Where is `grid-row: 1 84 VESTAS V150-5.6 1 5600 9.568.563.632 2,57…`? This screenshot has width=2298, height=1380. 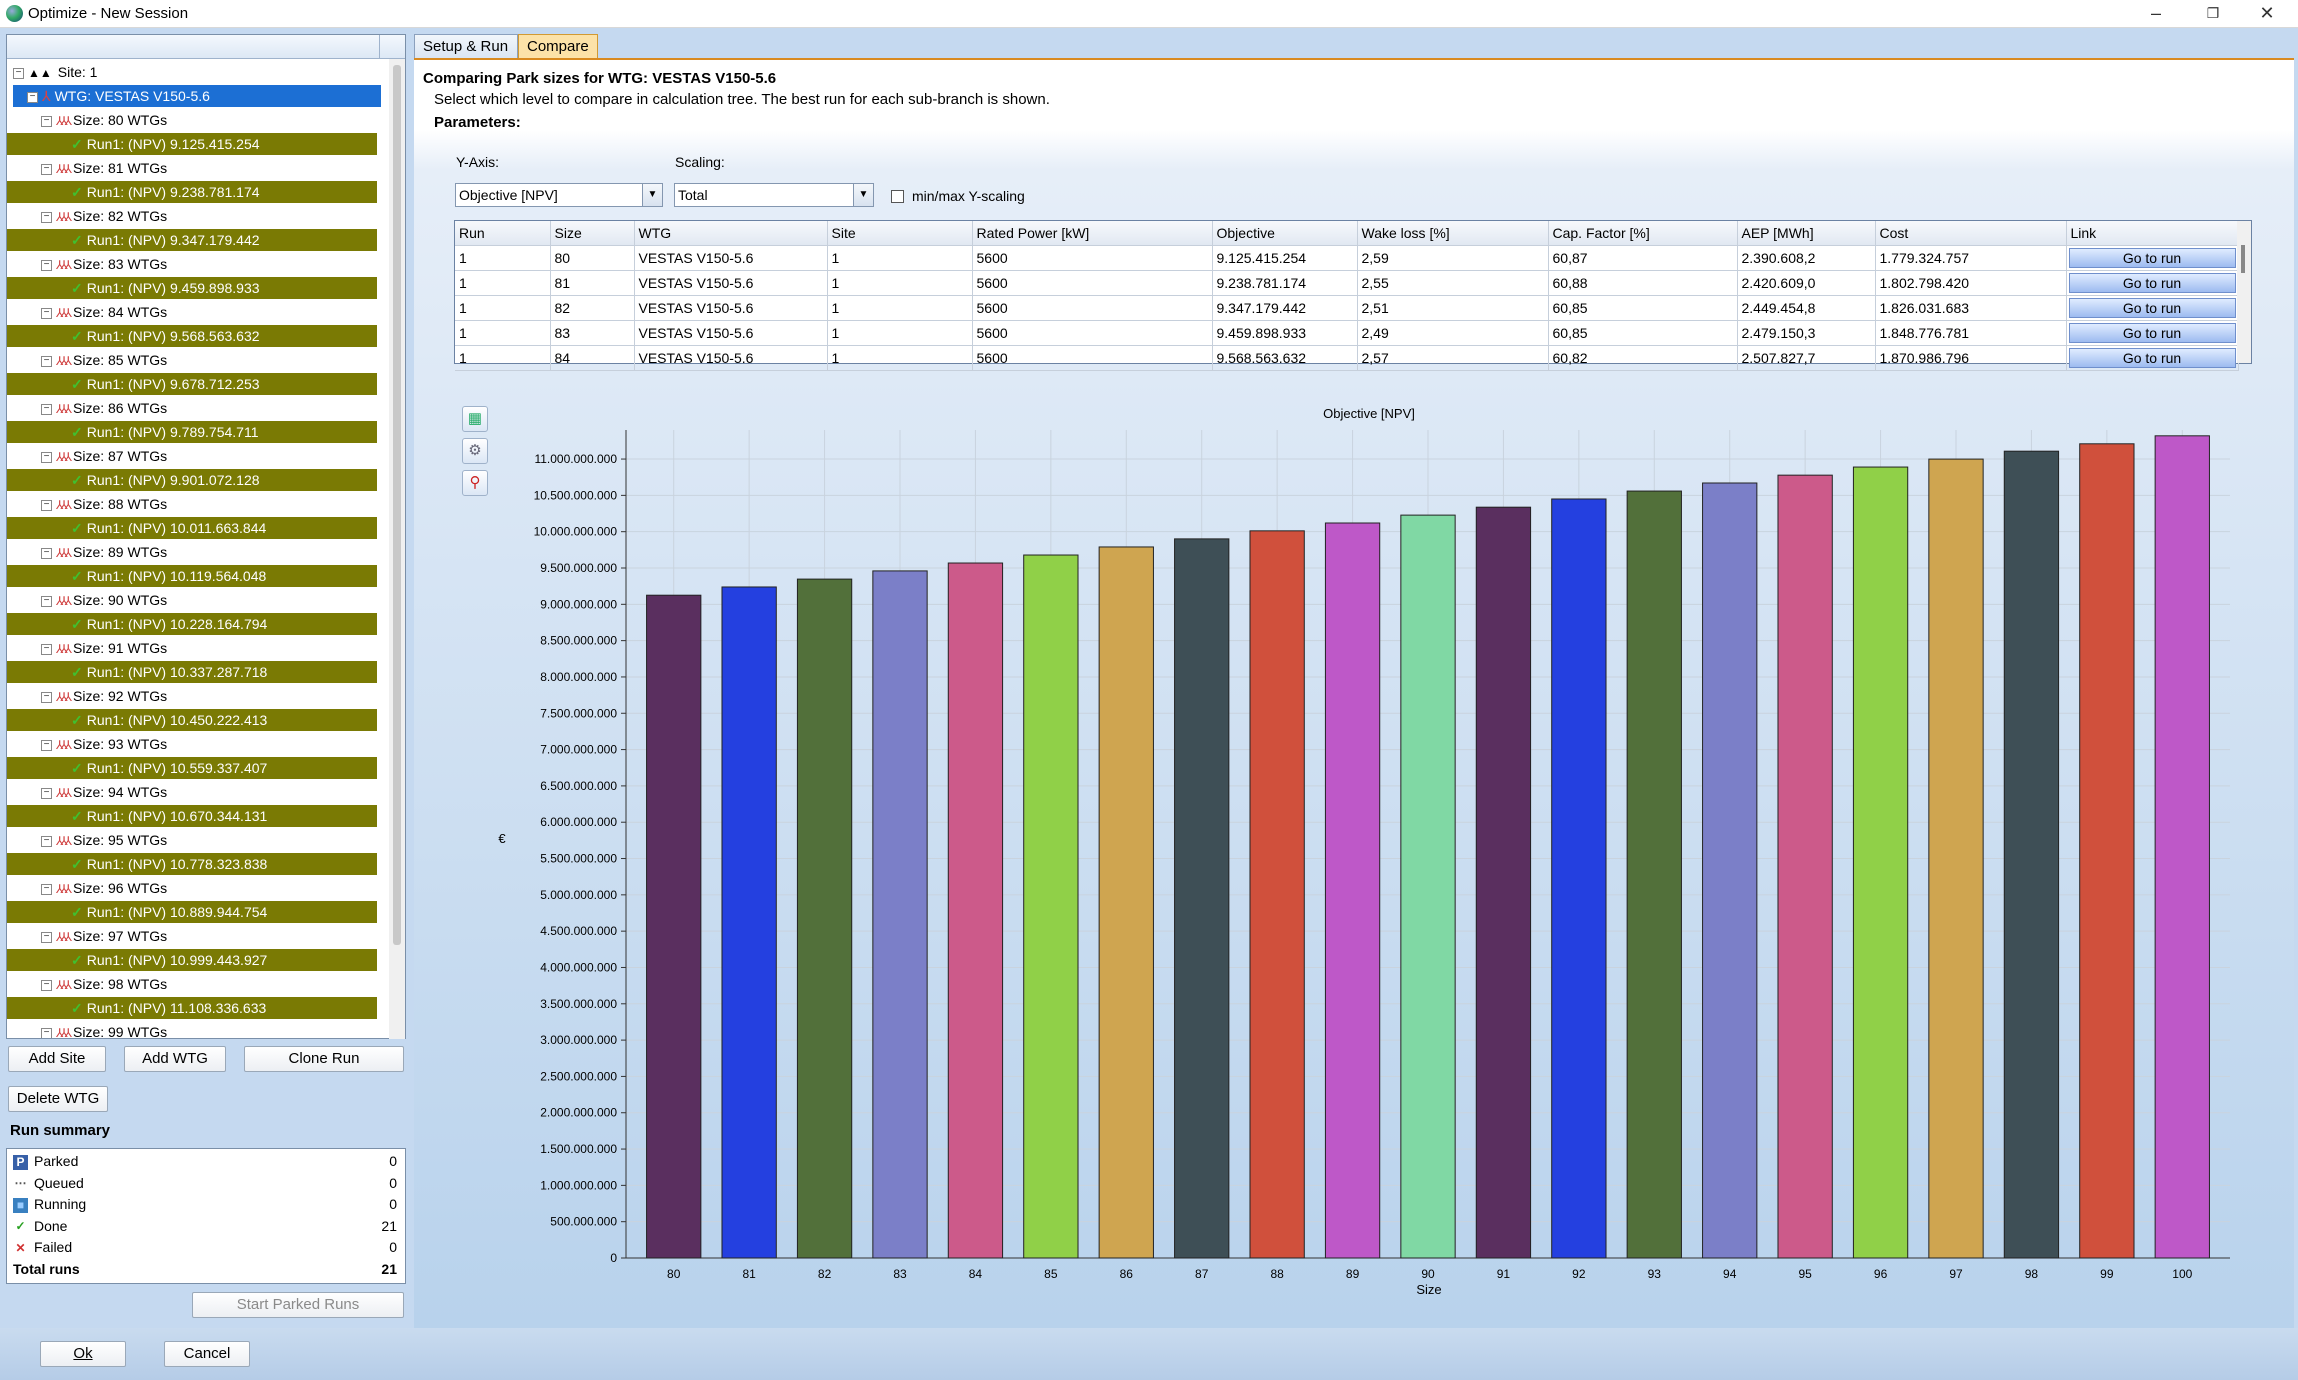
grid-row: 1 84 VESTAS V150-5.6 1 5600 9.568.563.632 2,57… is located at coordinates (1347, 358).